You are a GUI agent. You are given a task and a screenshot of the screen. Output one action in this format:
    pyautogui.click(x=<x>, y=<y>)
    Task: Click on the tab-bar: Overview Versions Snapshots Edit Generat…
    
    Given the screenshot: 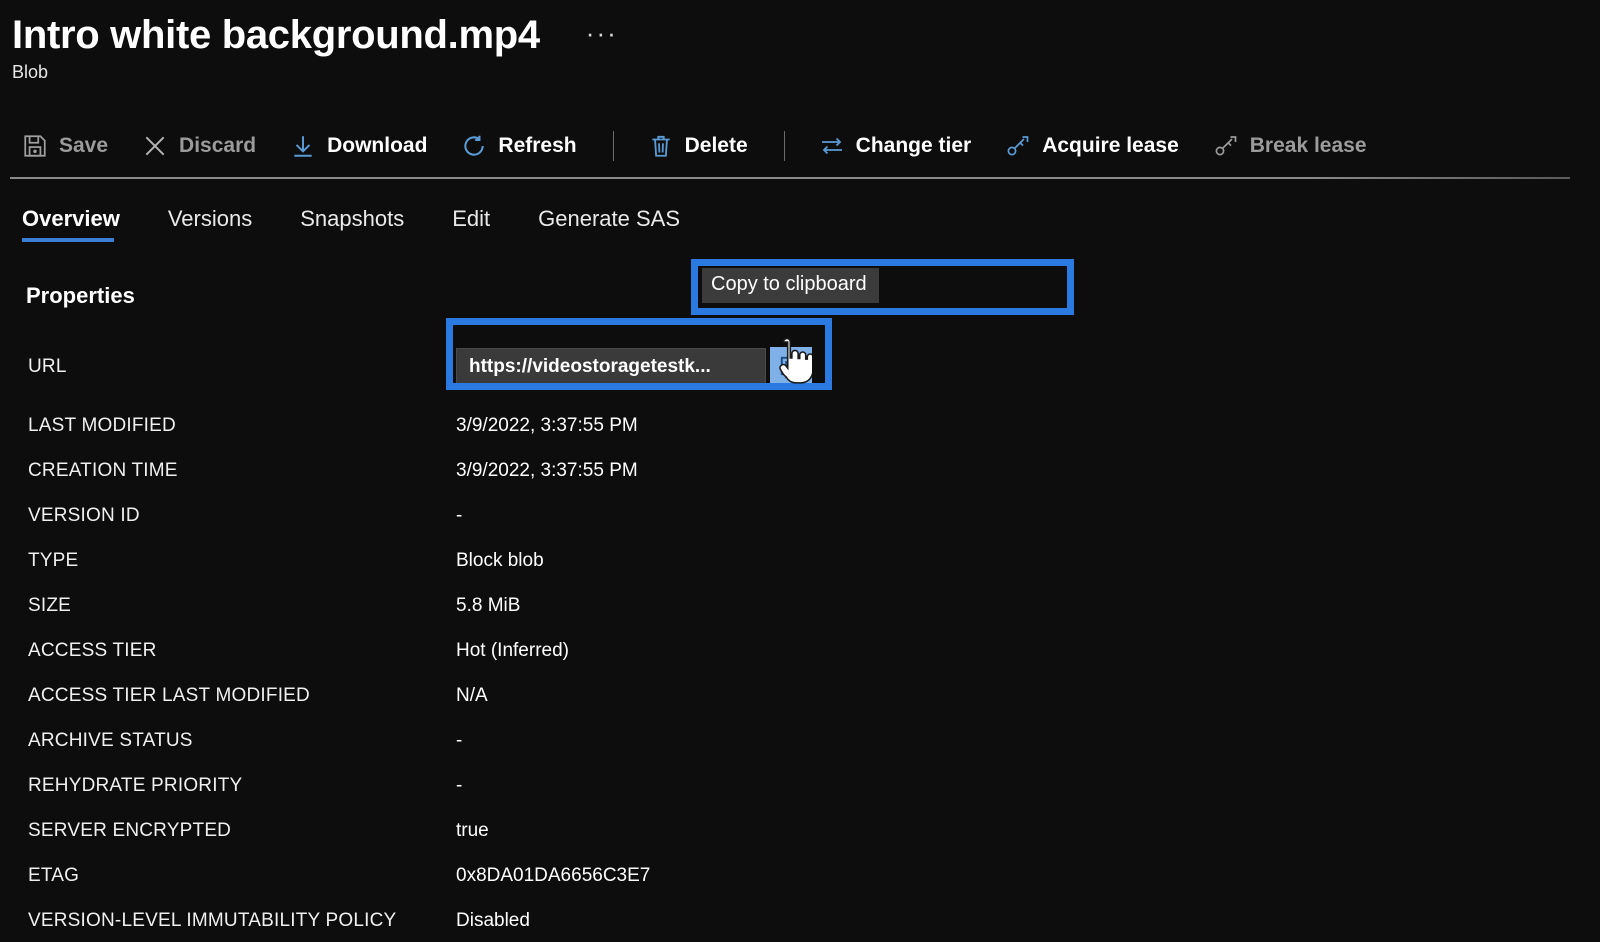 What is the action you would take?
    pyautogui.click(x=375, y=224)
    